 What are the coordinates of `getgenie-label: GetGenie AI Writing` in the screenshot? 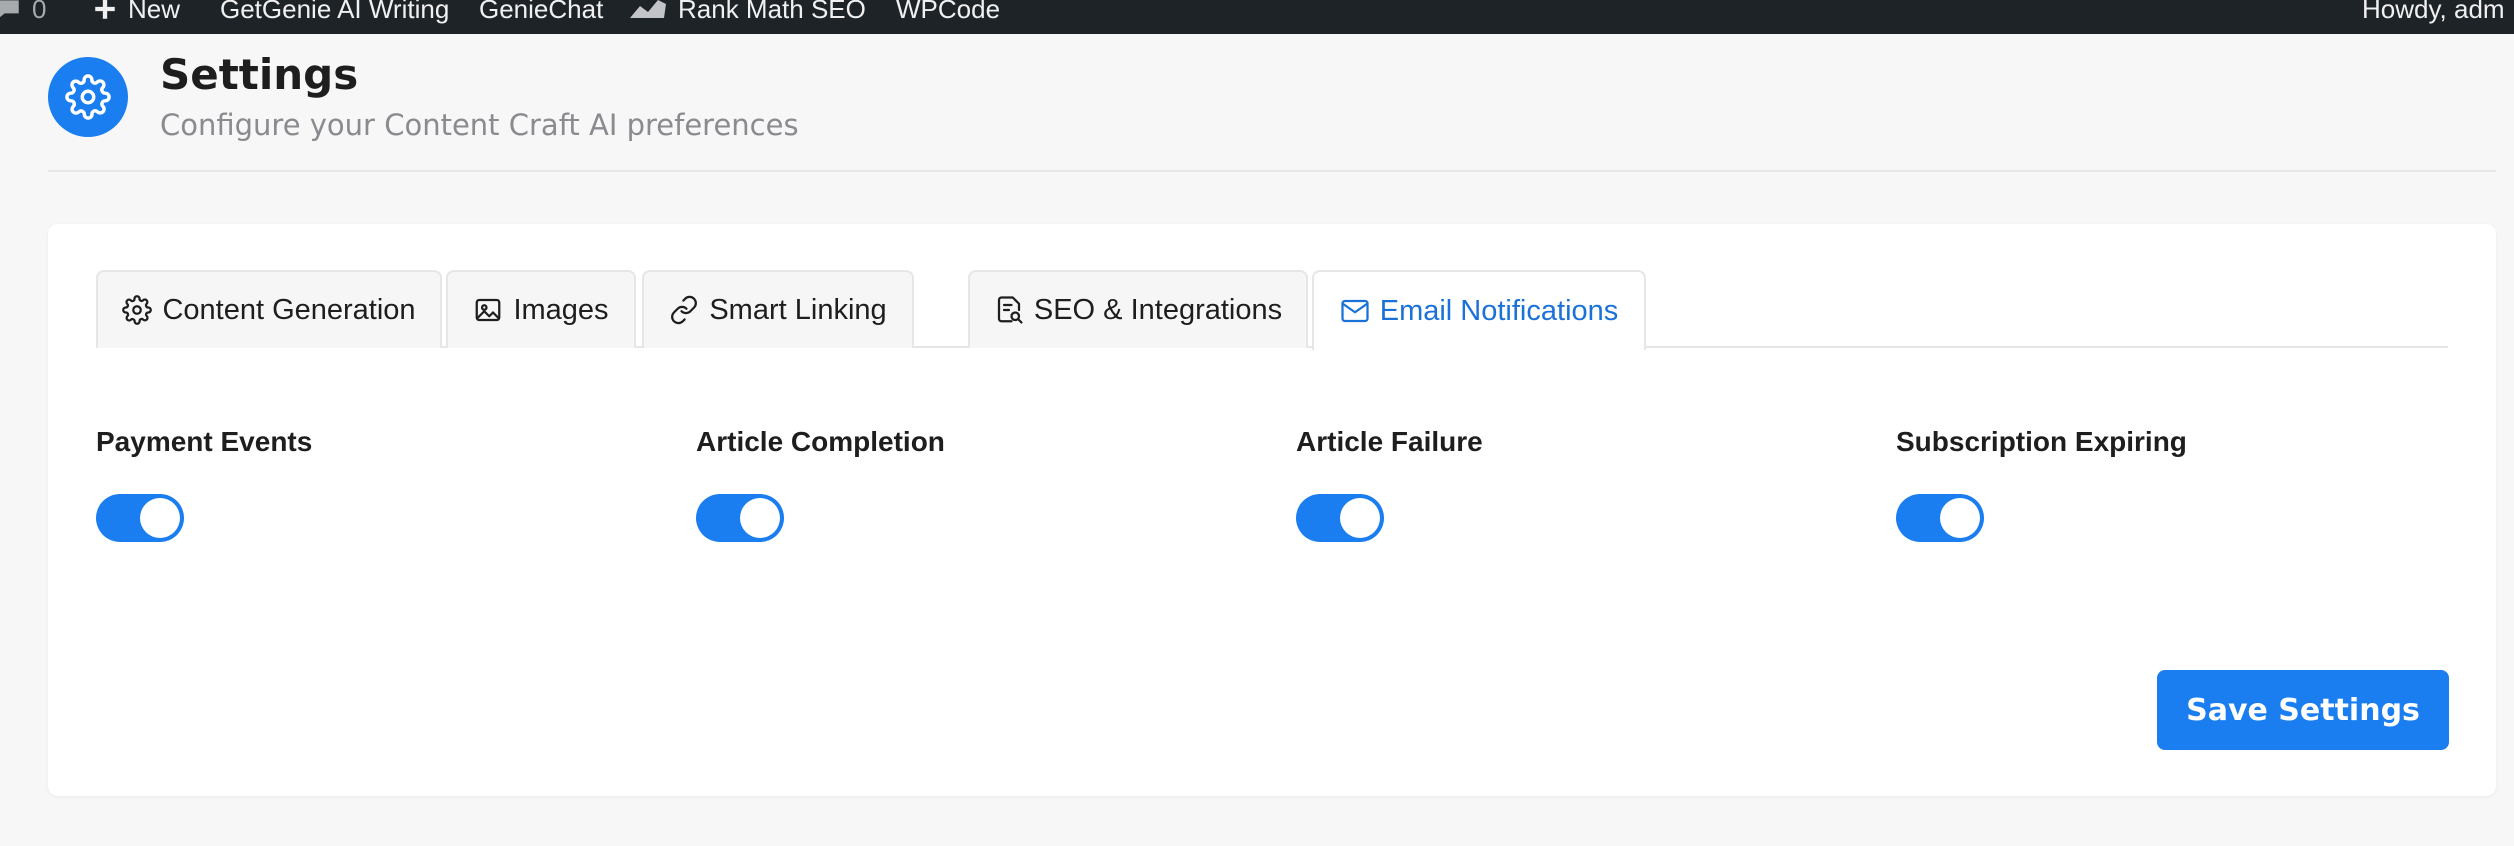 It's located at (335, 12).